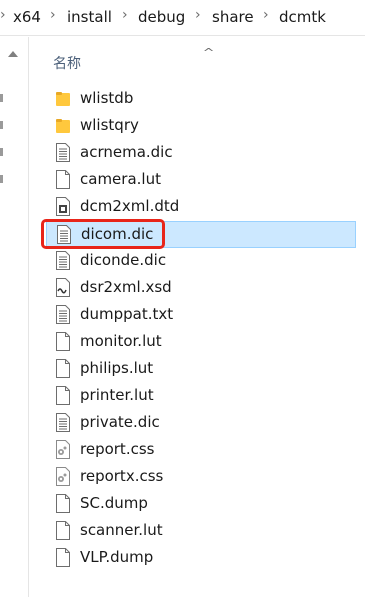  What do you see at coordinates (109, 125) in the screenshot?
I see `file-name: wlistqry` at bounding box center [109, 125].